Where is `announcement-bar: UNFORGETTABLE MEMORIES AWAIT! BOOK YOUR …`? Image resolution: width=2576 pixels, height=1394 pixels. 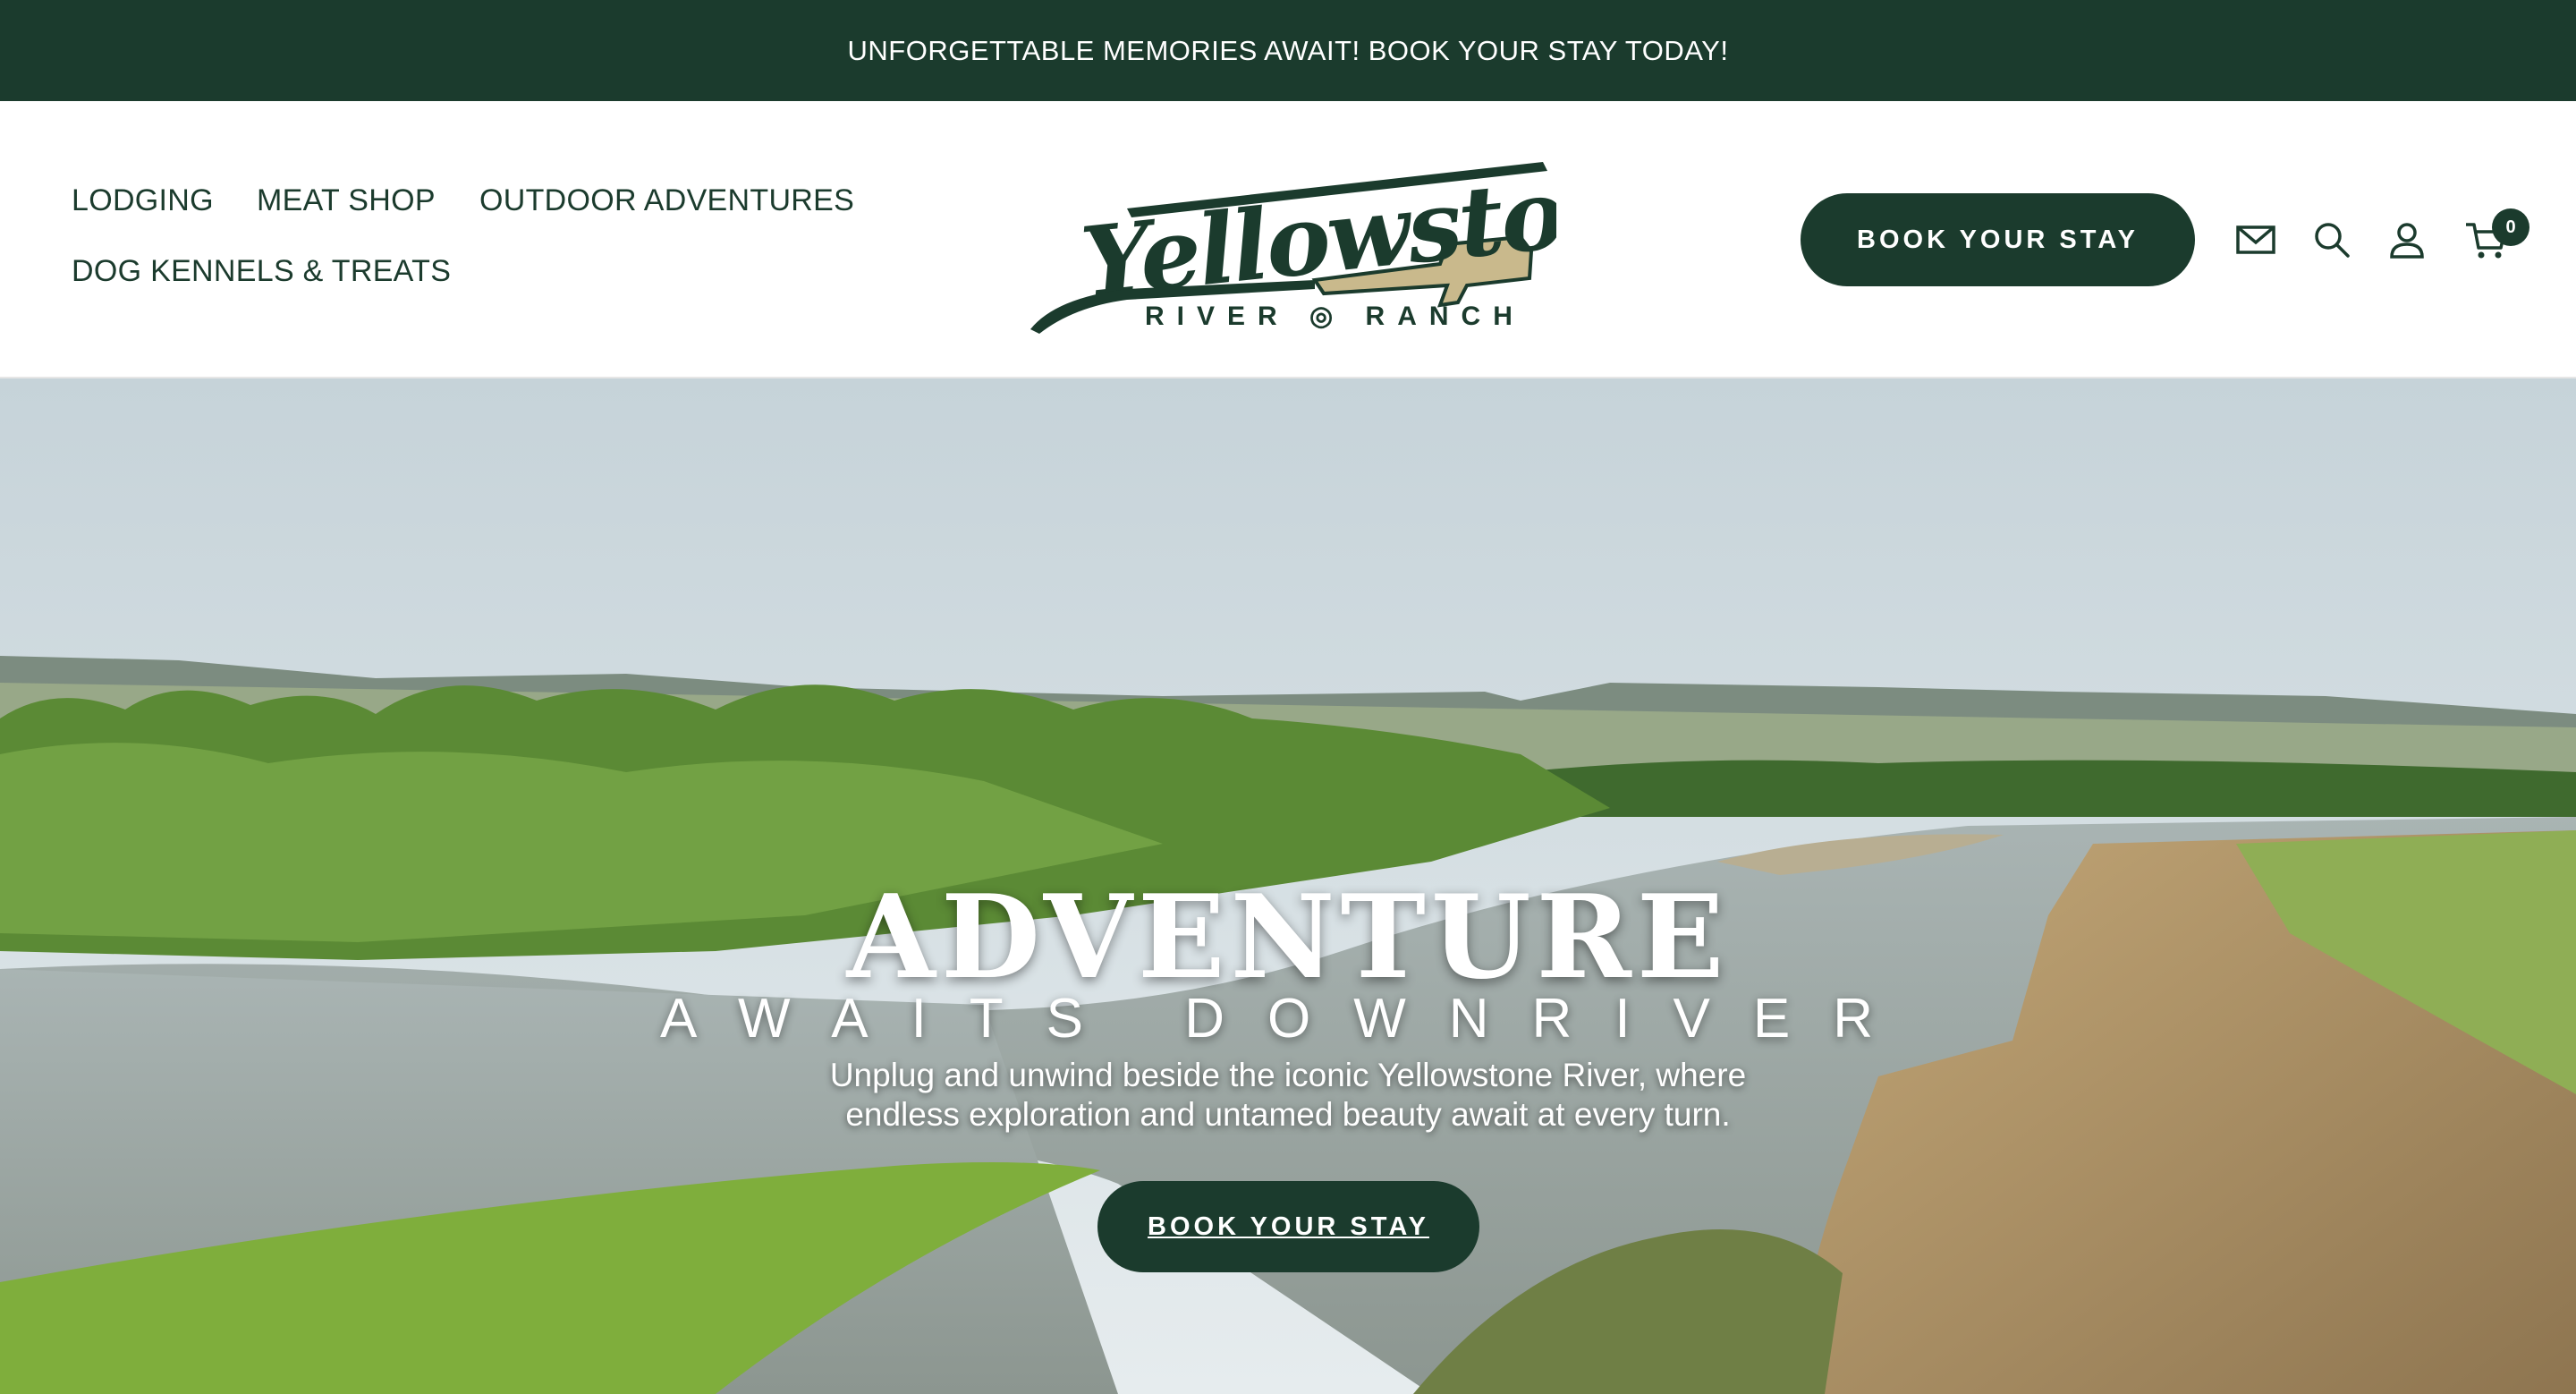 announcement-bar: UNFORGETTABLE MEMORIES AWAIT! BOOK YOUR … is located at coordinates (1288, 51).